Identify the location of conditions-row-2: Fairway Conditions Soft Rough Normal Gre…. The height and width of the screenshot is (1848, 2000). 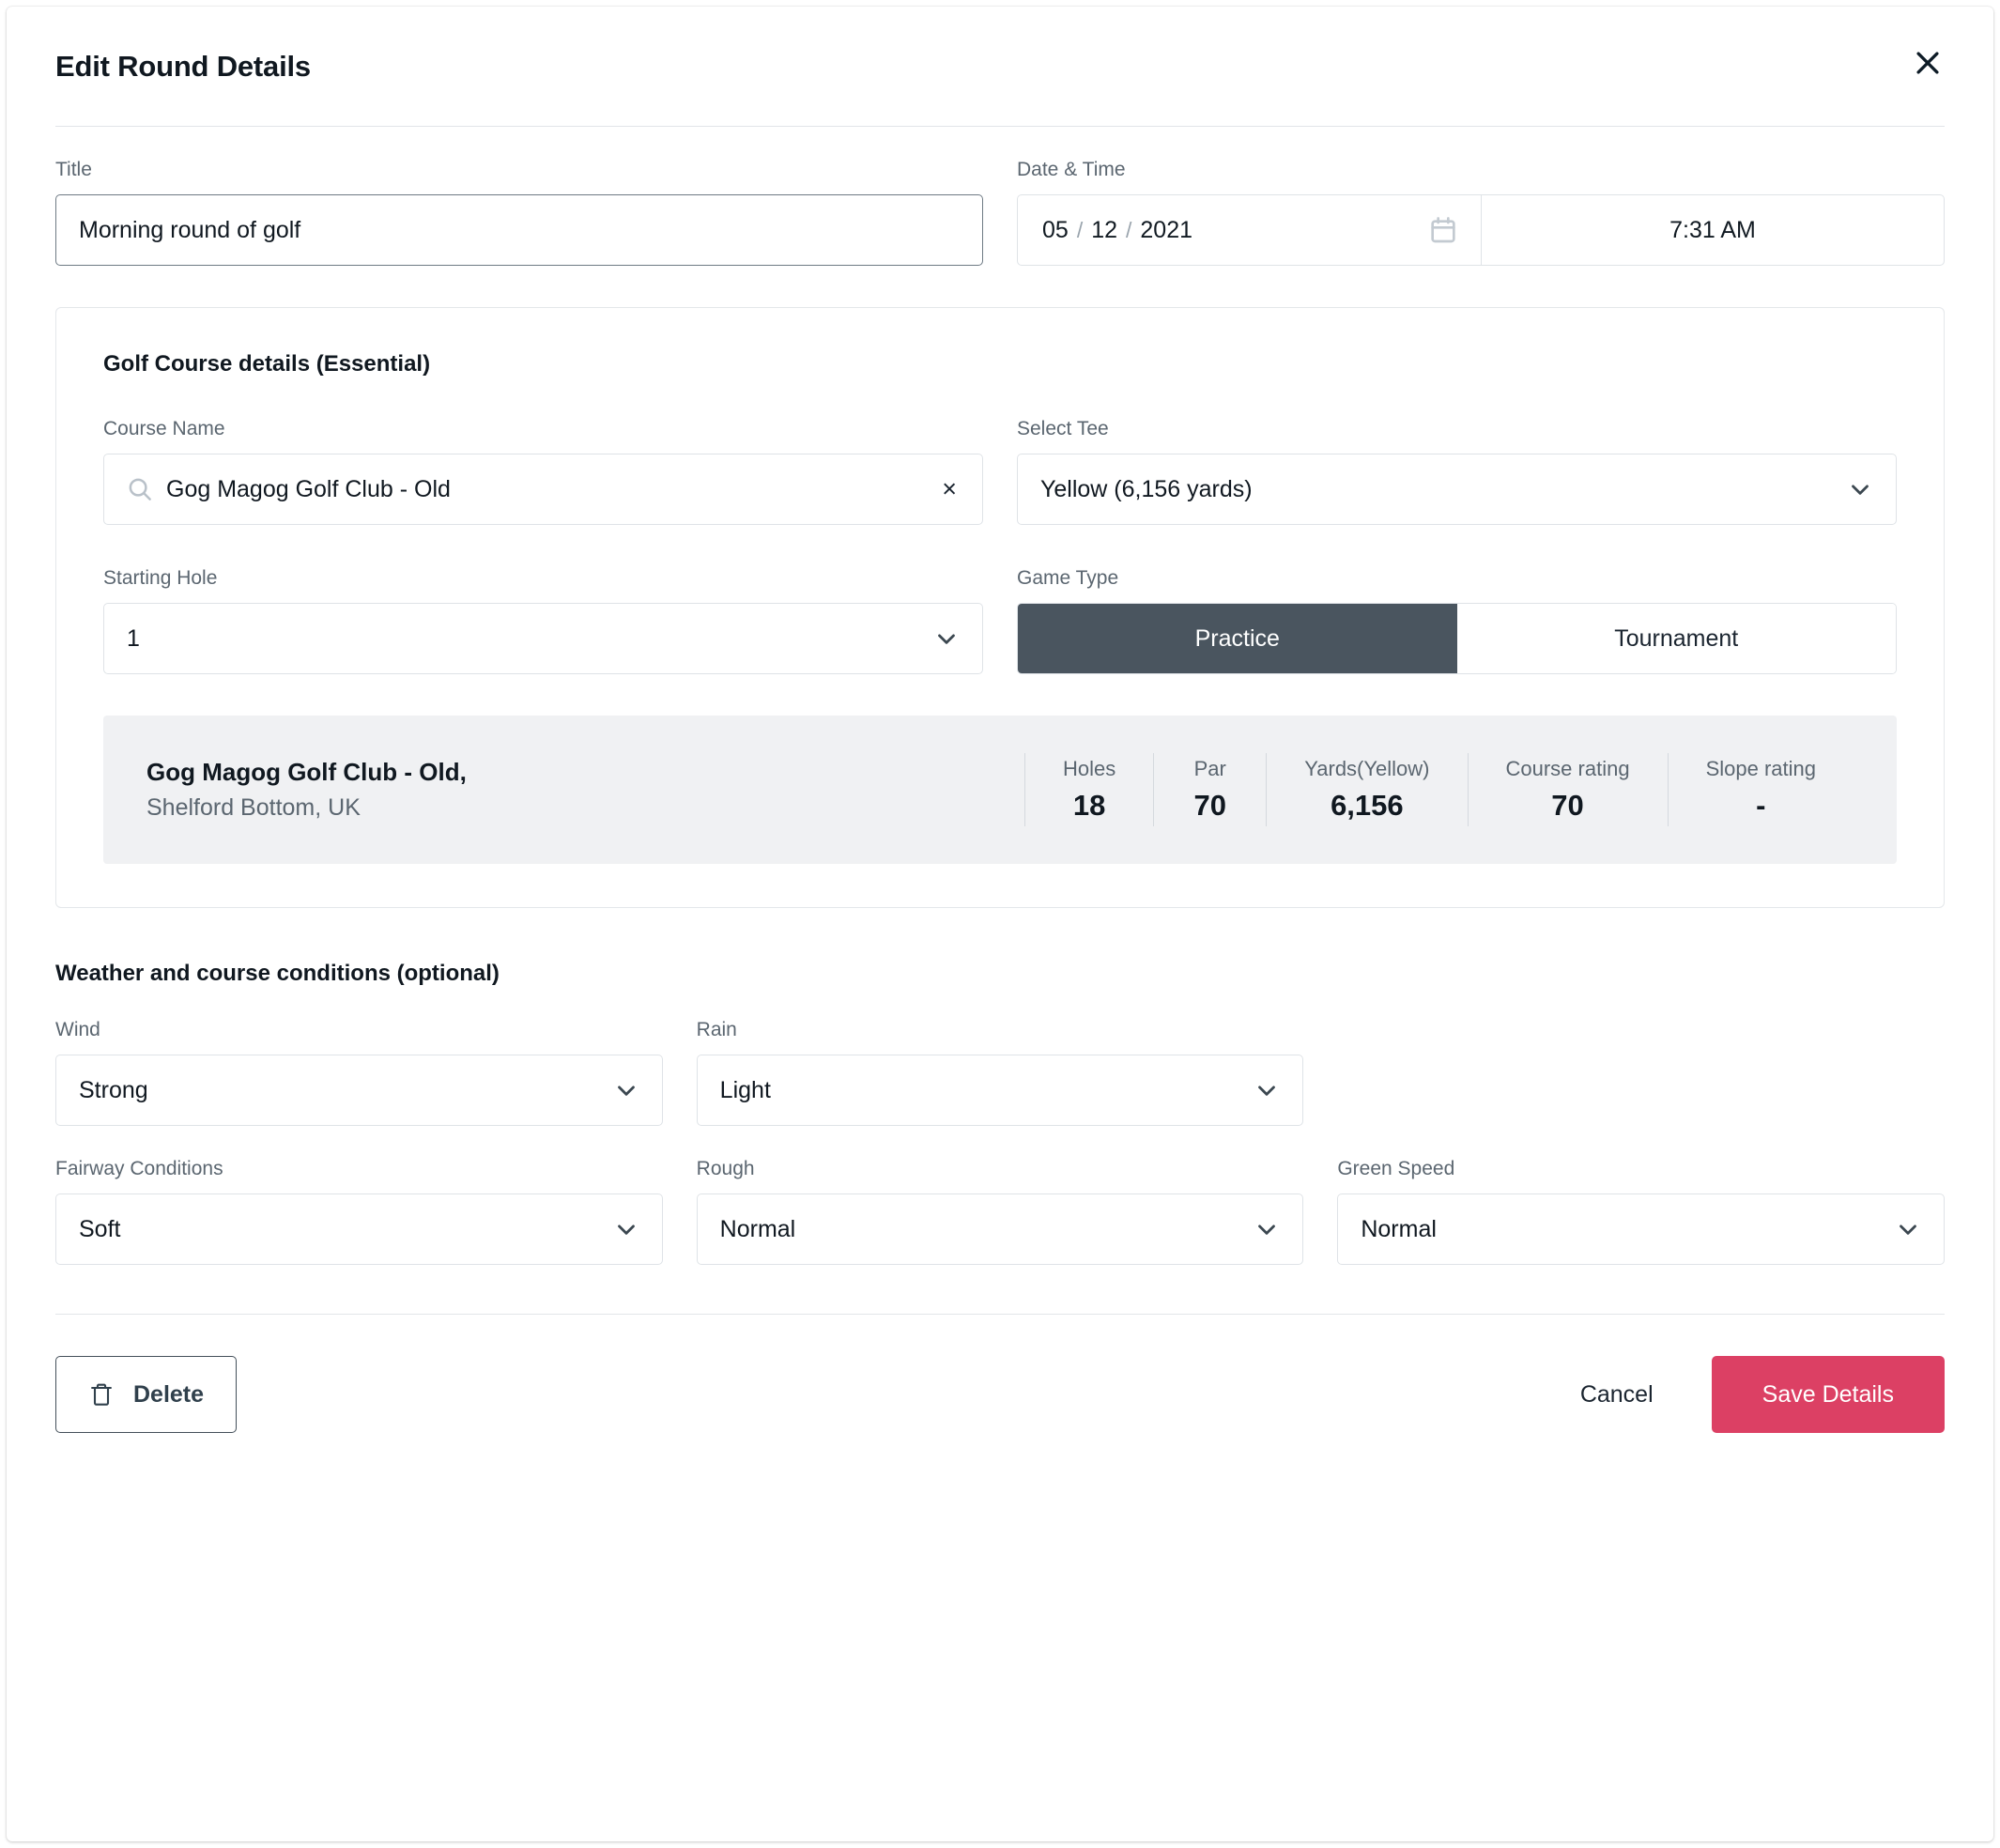
(1000, 1211).